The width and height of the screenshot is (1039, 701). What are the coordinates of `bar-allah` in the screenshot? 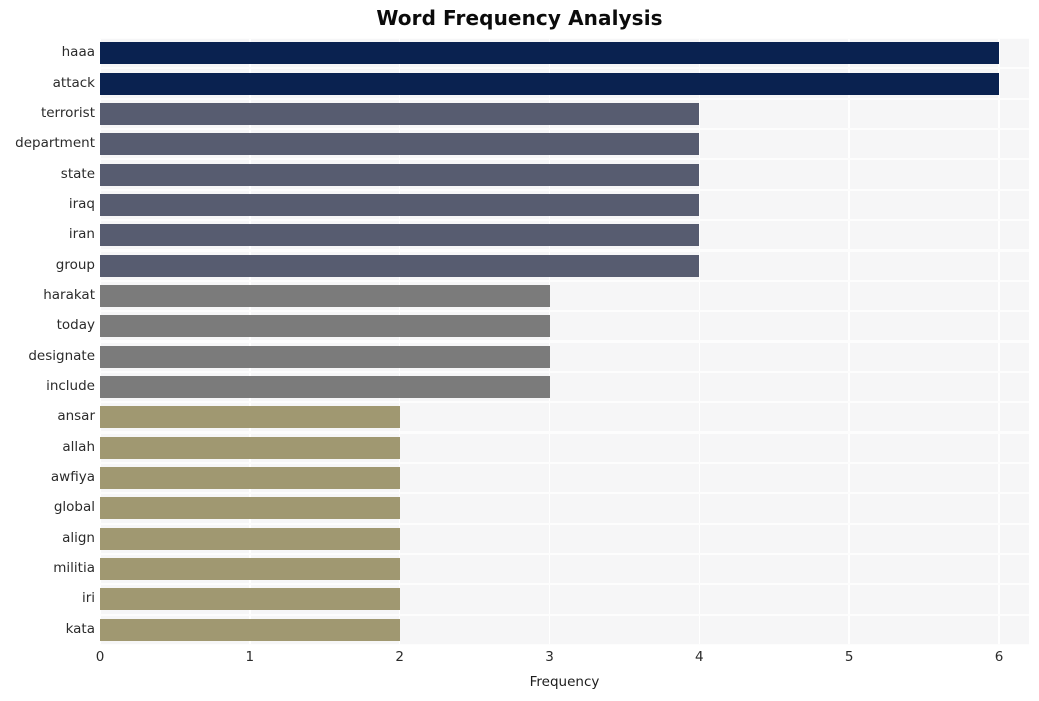 It's located at (250, 447).